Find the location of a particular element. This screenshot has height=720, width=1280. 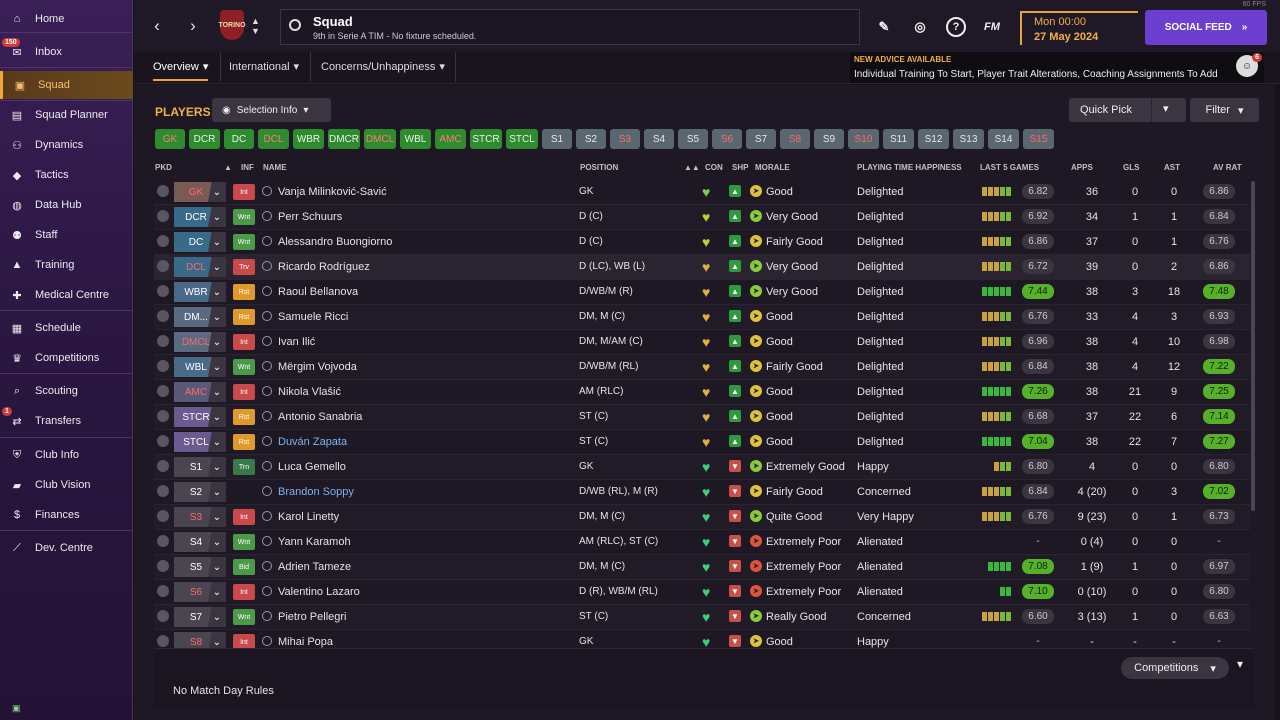

sidebar-item-staff: ⚉ Staff is located at coordinates (66, 235).